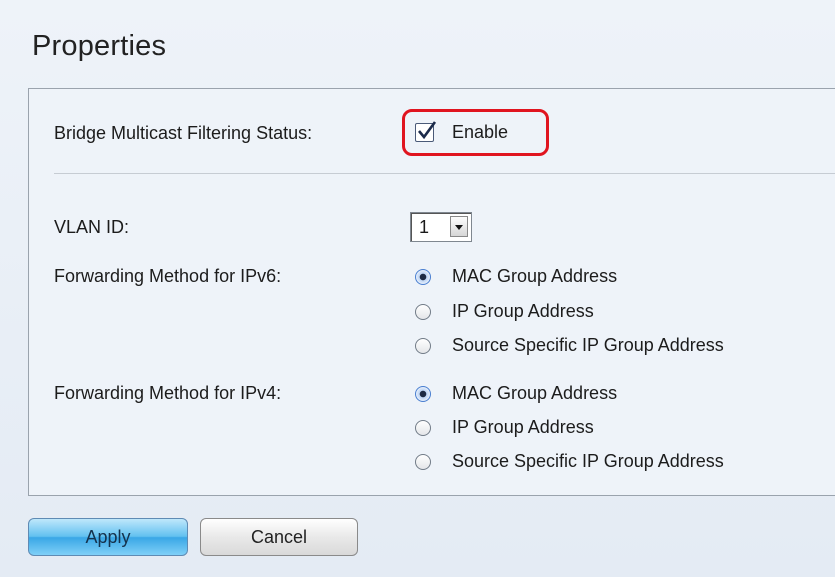 Image resolution: width=835 pixels, height=577 pixels. I want to click on vlan-id-select: 1, so click(441, 227).